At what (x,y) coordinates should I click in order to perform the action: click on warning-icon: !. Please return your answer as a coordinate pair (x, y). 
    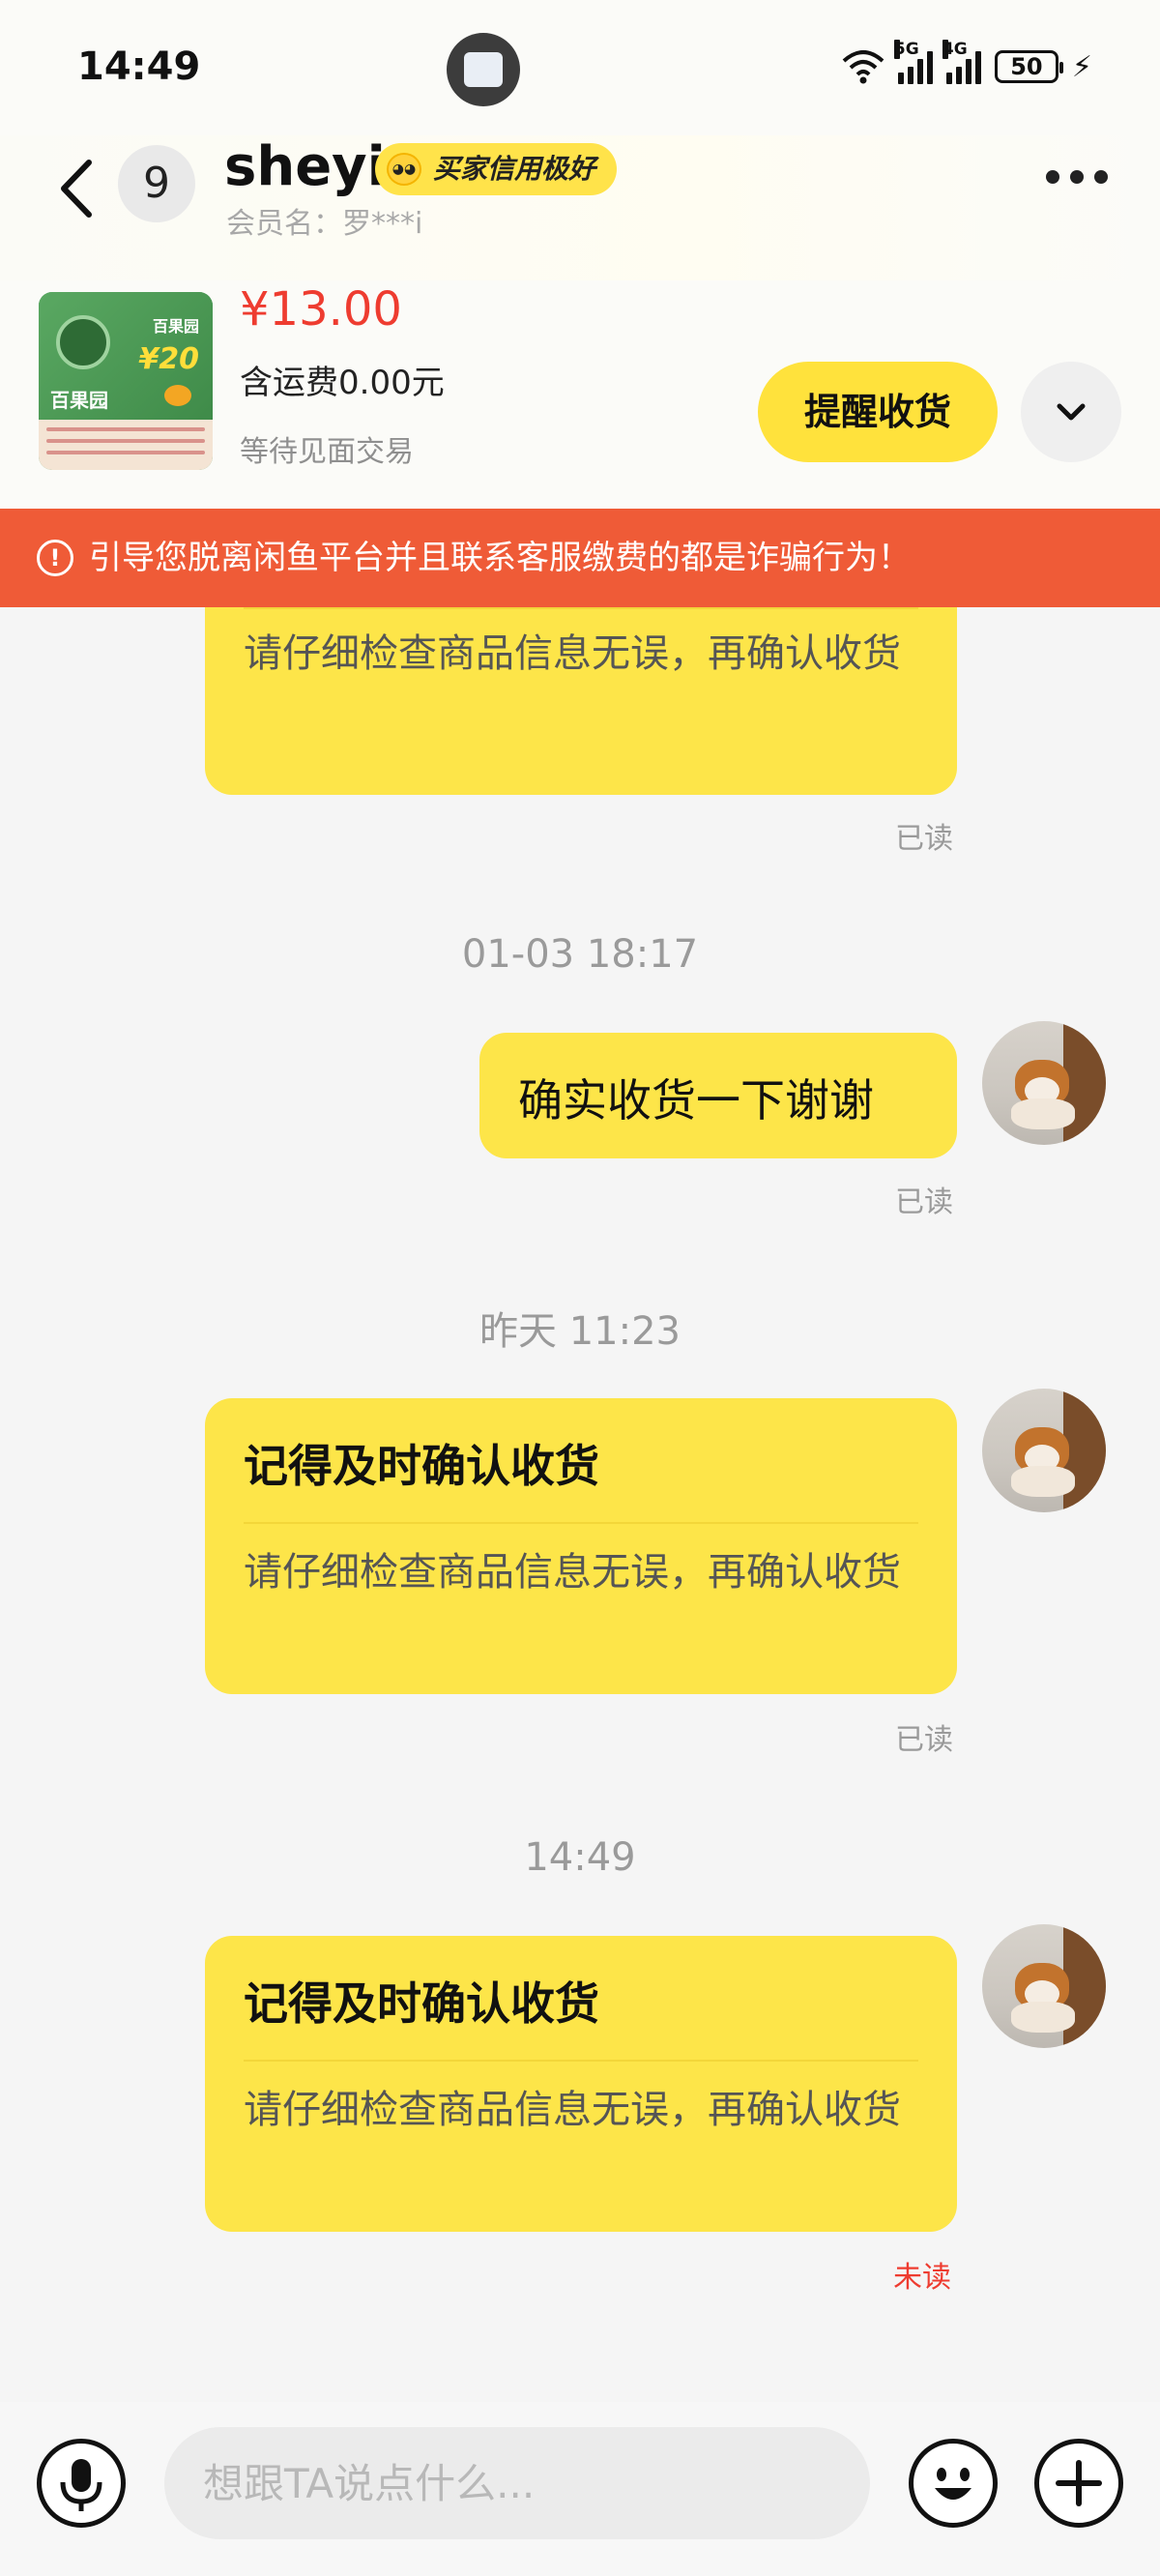
    Looking at the image, I should click on (55, 558).